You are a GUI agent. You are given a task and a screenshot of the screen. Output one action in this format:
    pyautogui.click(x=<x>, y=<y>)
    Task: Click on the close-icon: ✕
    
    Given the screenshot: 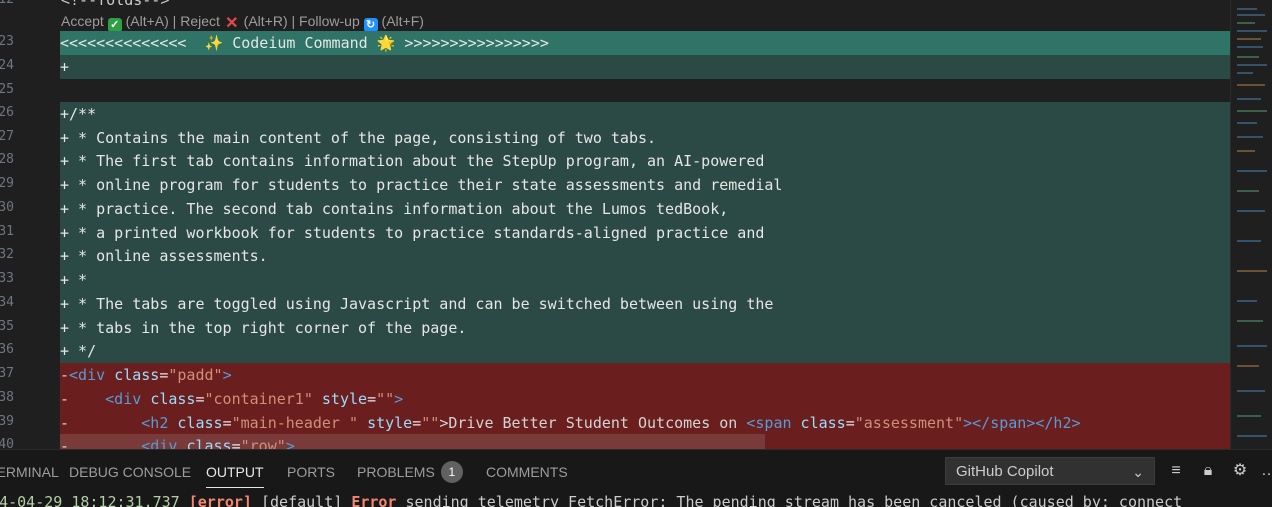 What is the action you would take?
    pyautogui.click(x=232, y=23)
    